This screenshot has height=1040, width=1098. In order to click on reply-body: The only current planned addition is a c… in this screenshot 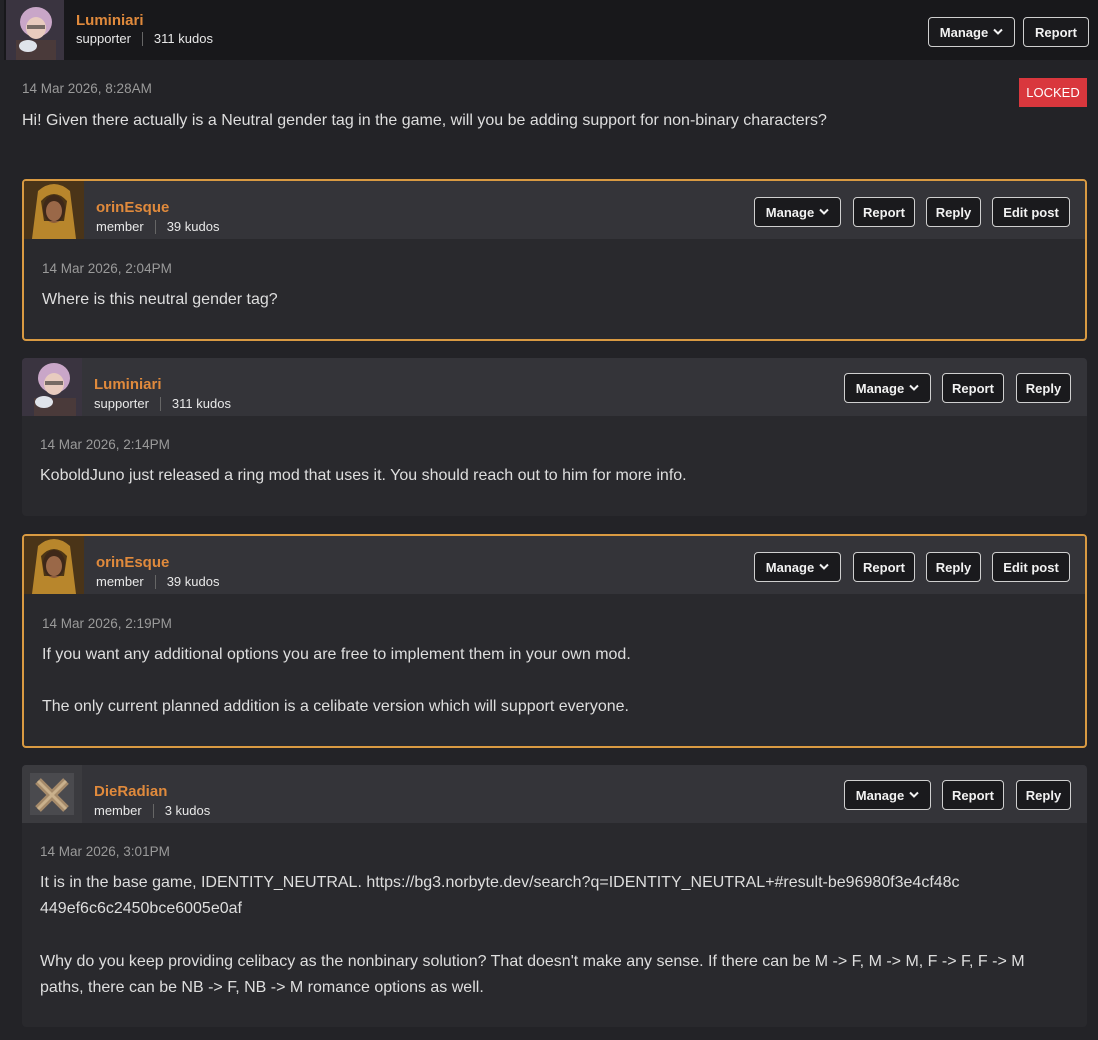, I will do `click(335, 706)`.